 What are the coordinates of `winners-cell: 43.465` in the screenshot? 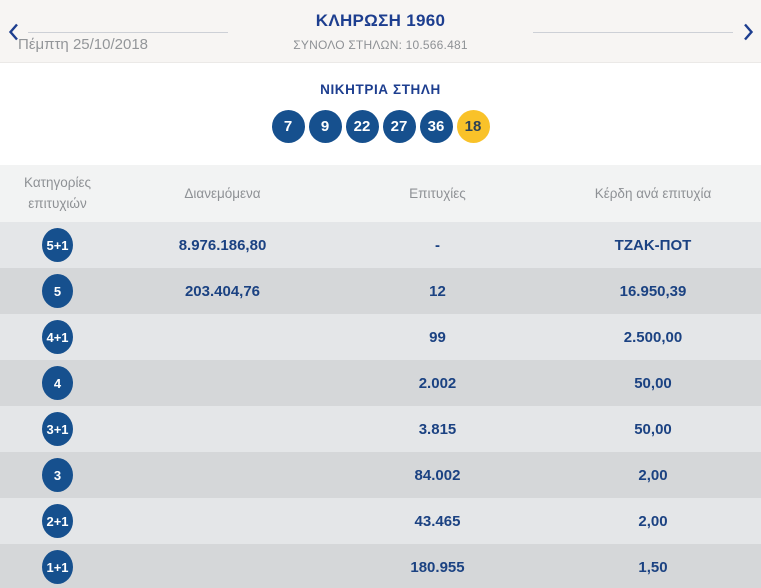 It's located at (437, 521).